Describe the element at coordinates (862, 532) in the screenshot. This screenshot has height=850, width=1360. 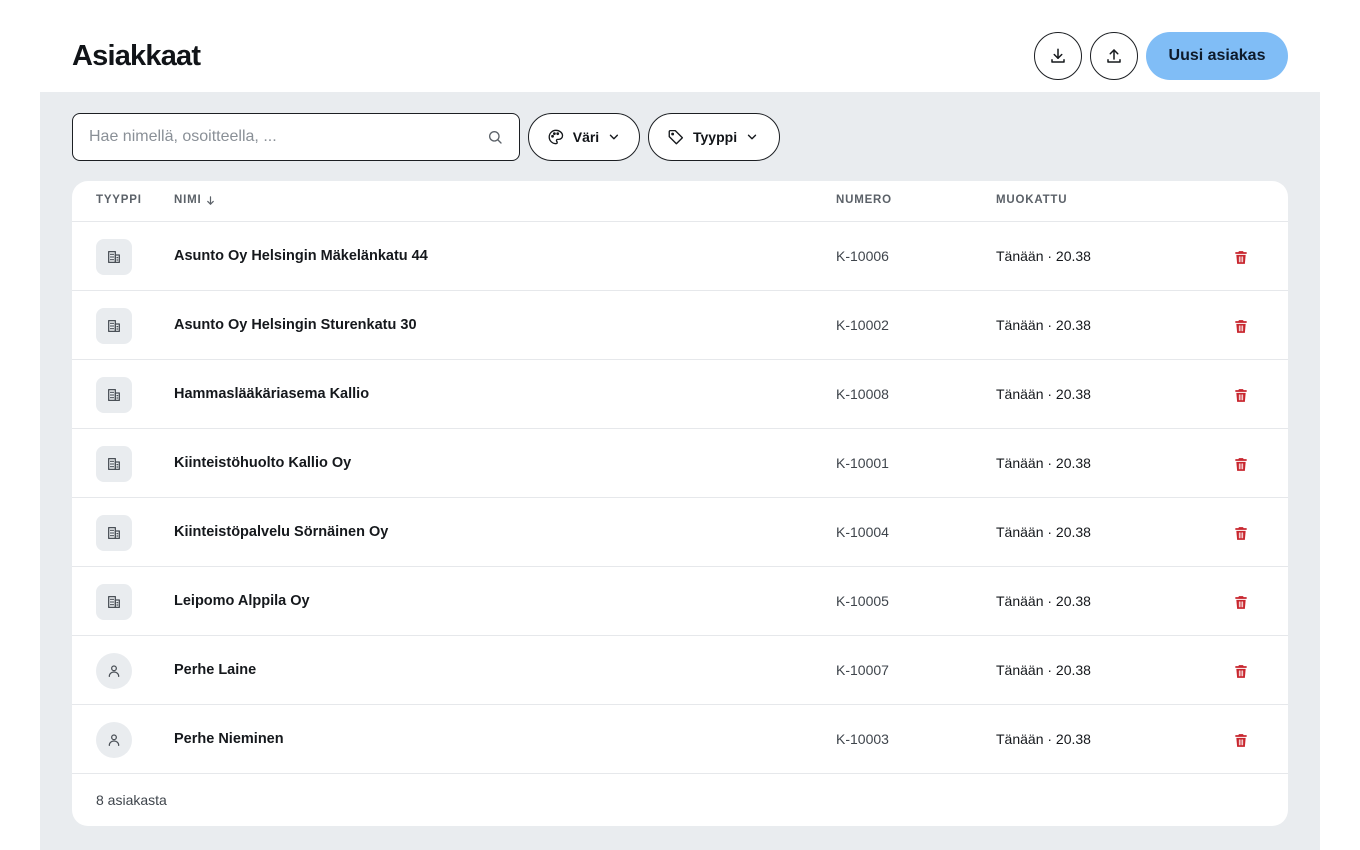
I see `customer-number: K-10004` at that location.